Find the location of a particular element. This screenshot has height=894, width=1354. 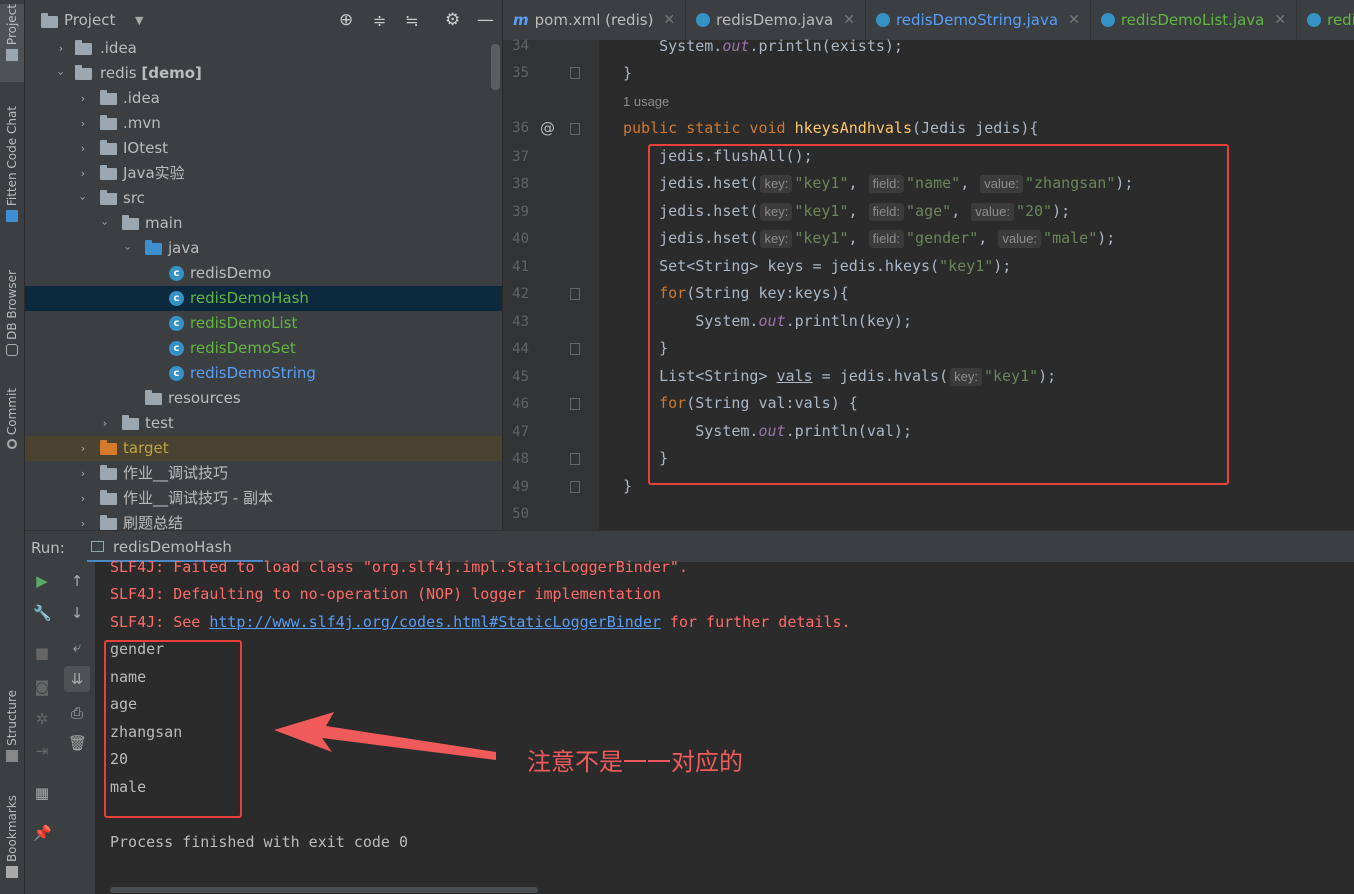

tree-item-java-lab: › Java实验 is located at coordinates (263, 173).